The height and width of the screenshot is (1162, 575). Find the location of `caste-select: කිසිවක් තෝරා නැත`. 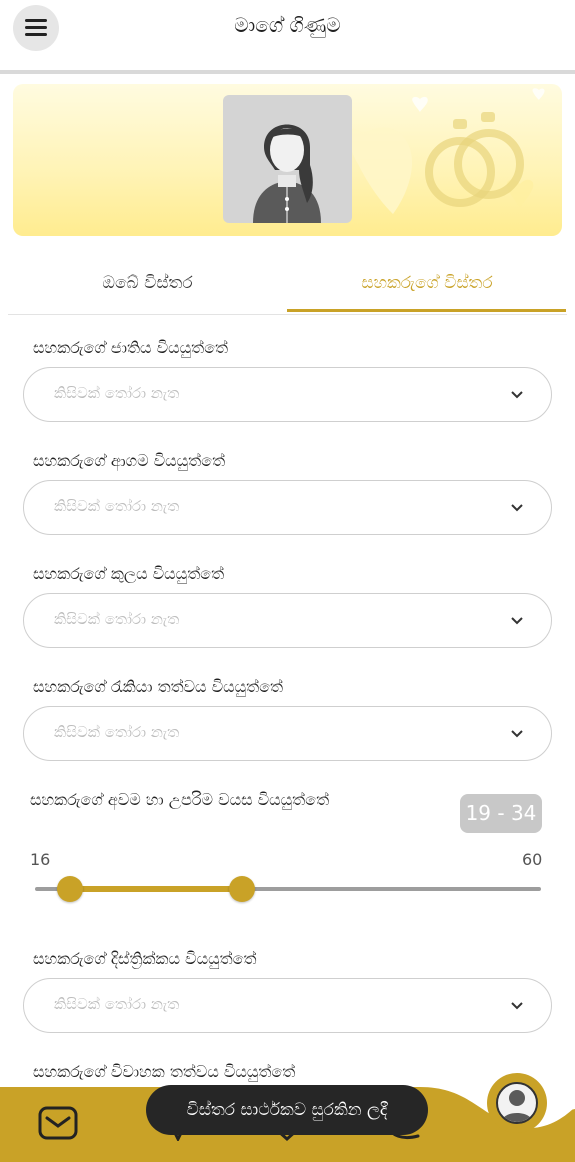

caste-select: කිසිවක් තෝරා නැත is located at coordinates (287, 620).